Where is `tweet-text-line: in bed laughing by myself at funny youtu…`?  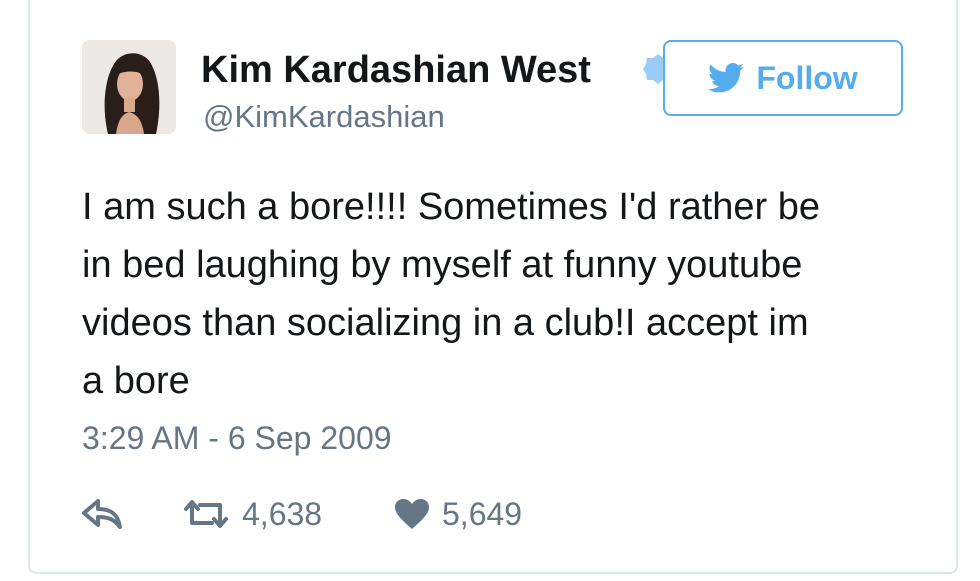
tweet-text-line: in bed laughing by myself at funny youtu… is located at coordinates (442, 265).